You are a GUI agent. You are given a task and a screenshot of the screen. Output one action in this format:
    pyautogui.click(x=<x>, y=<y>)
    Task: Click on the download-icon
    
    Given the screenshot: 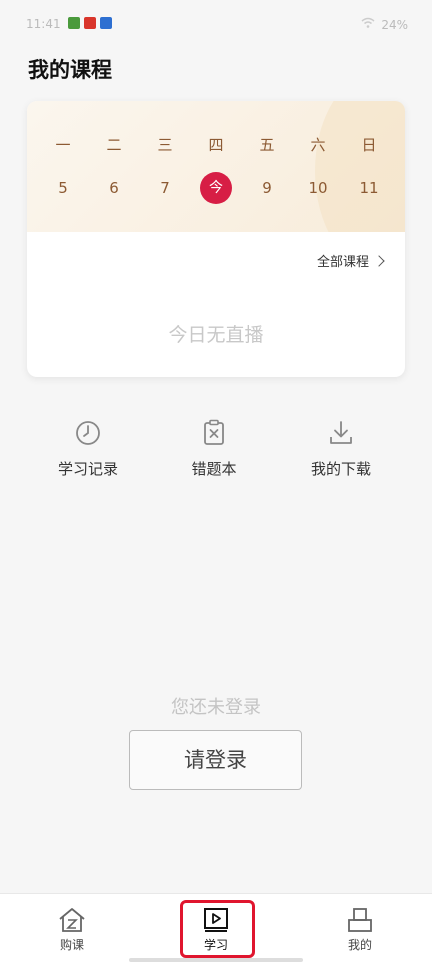 What is the action you would take?
    pyautogui.click(x=341, y=433)
    